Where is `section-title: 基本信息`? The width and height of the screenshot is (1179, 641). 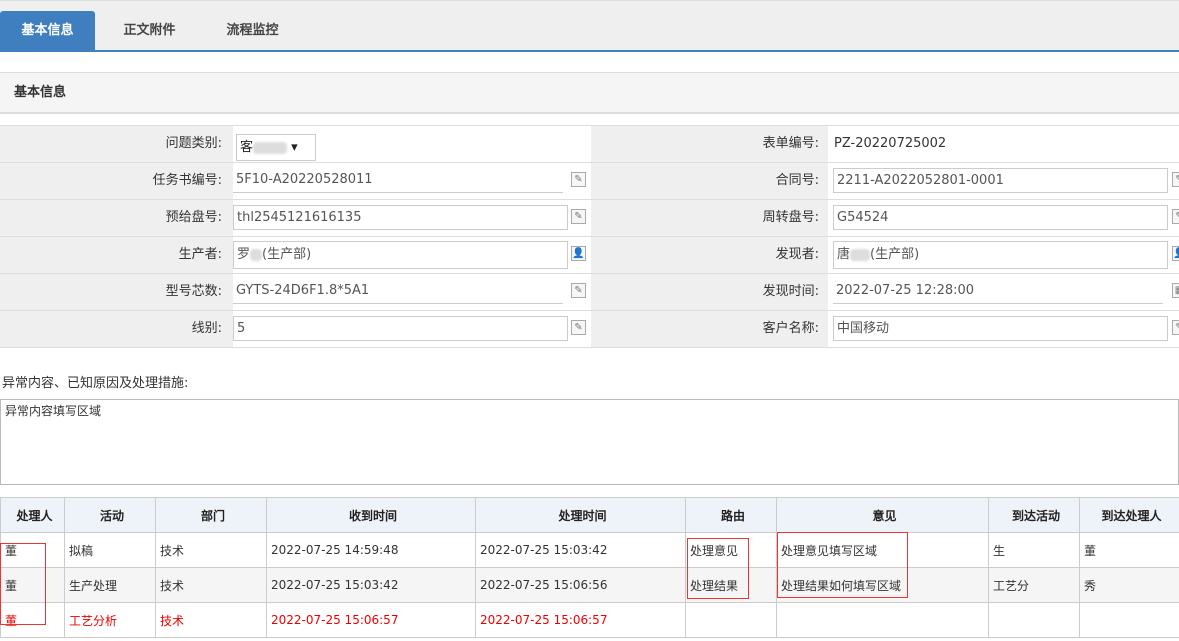 section-title: 基本信息 is located at coordinates (589, 93).